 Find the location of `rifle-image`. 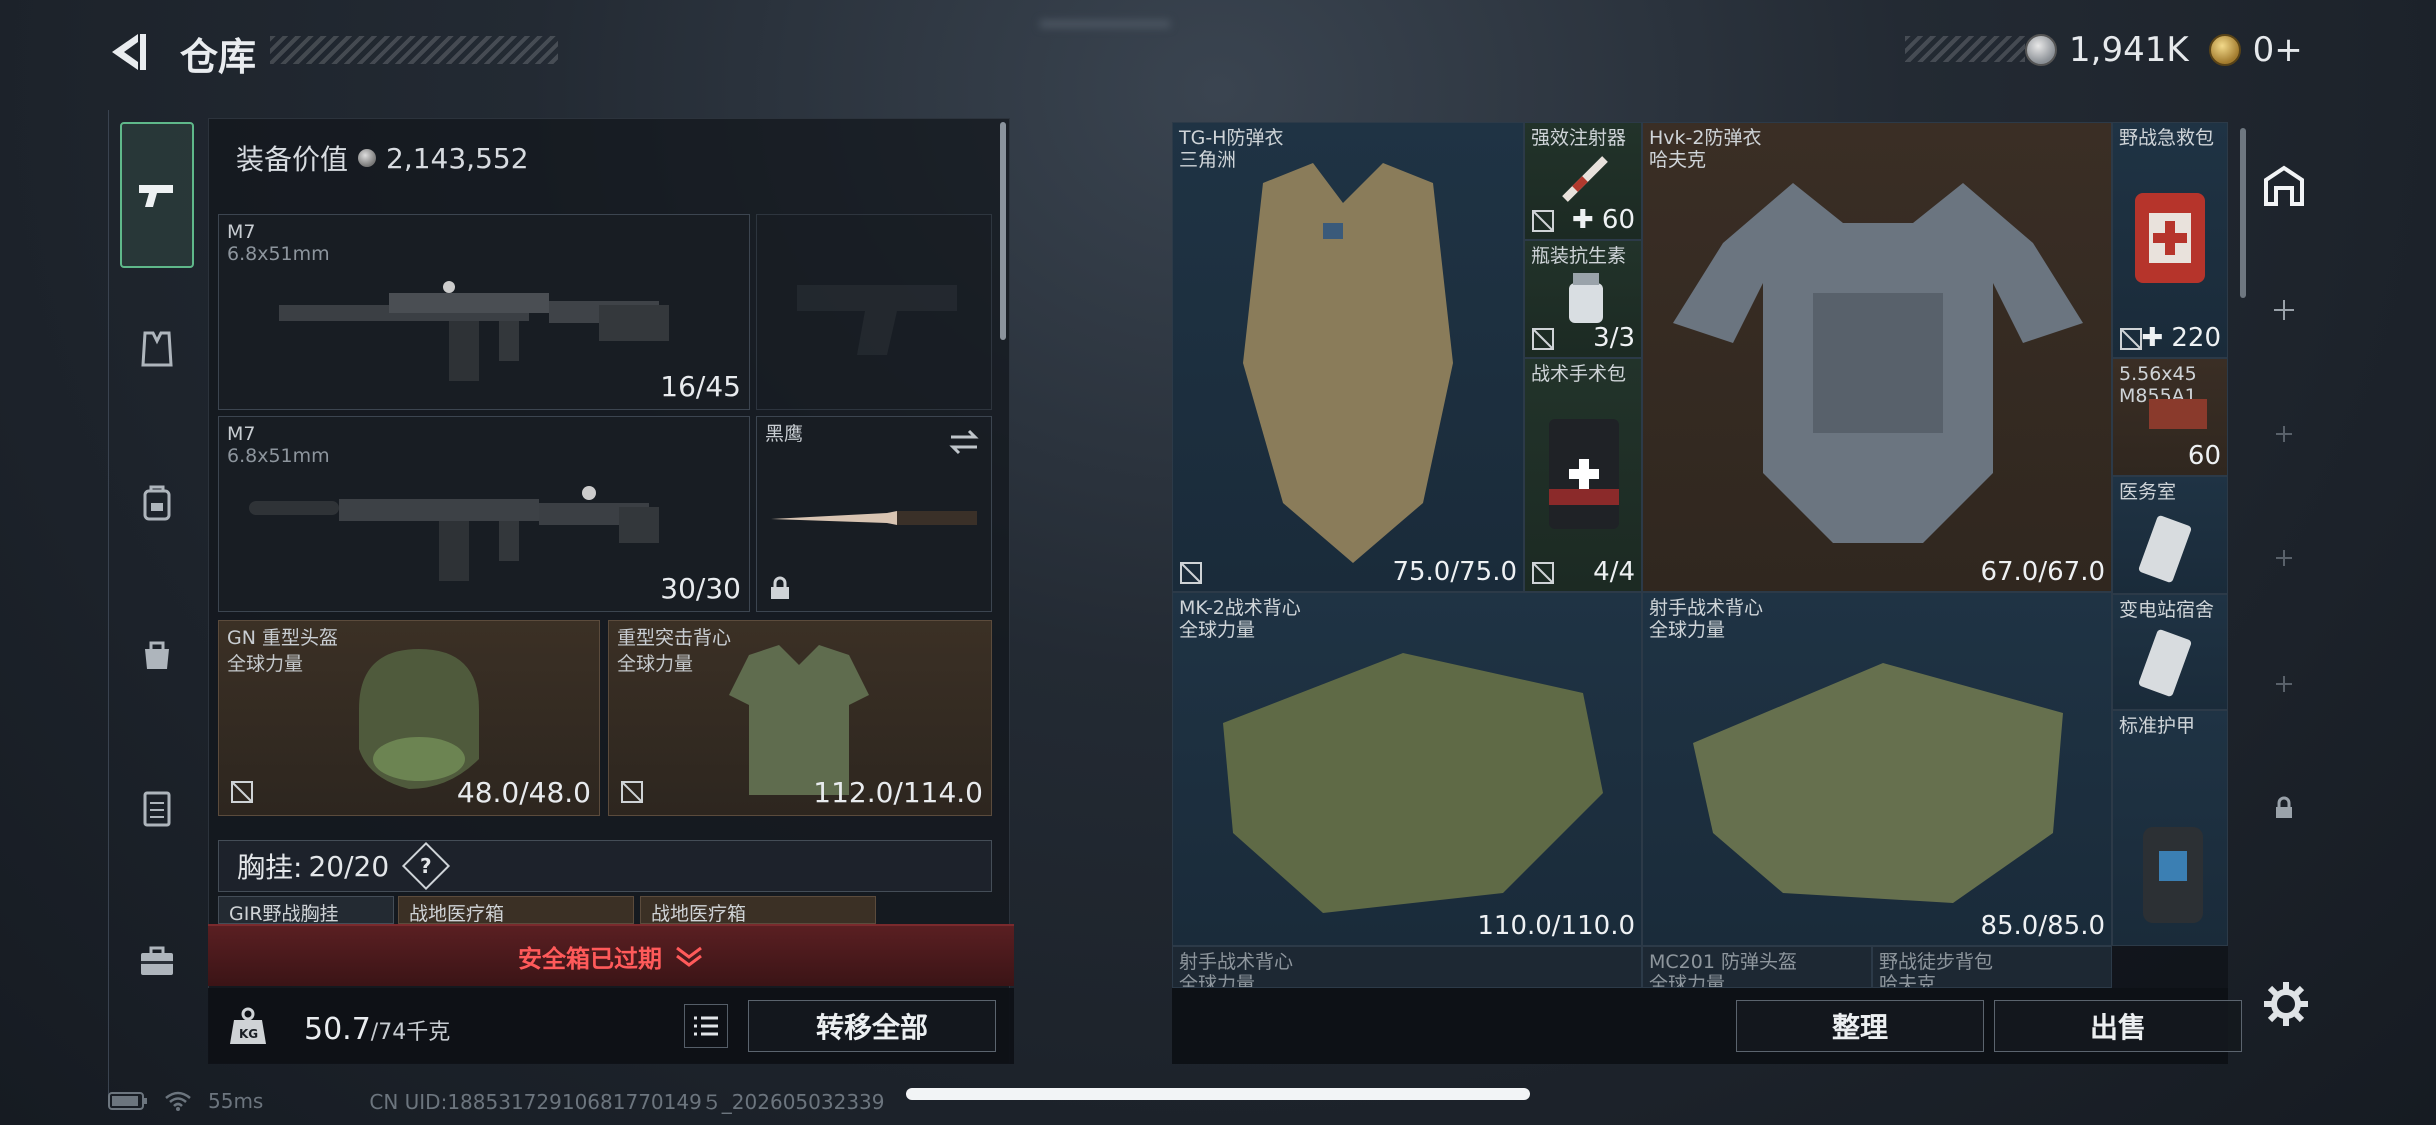

rifle-image is located at coordinates (454, 533).